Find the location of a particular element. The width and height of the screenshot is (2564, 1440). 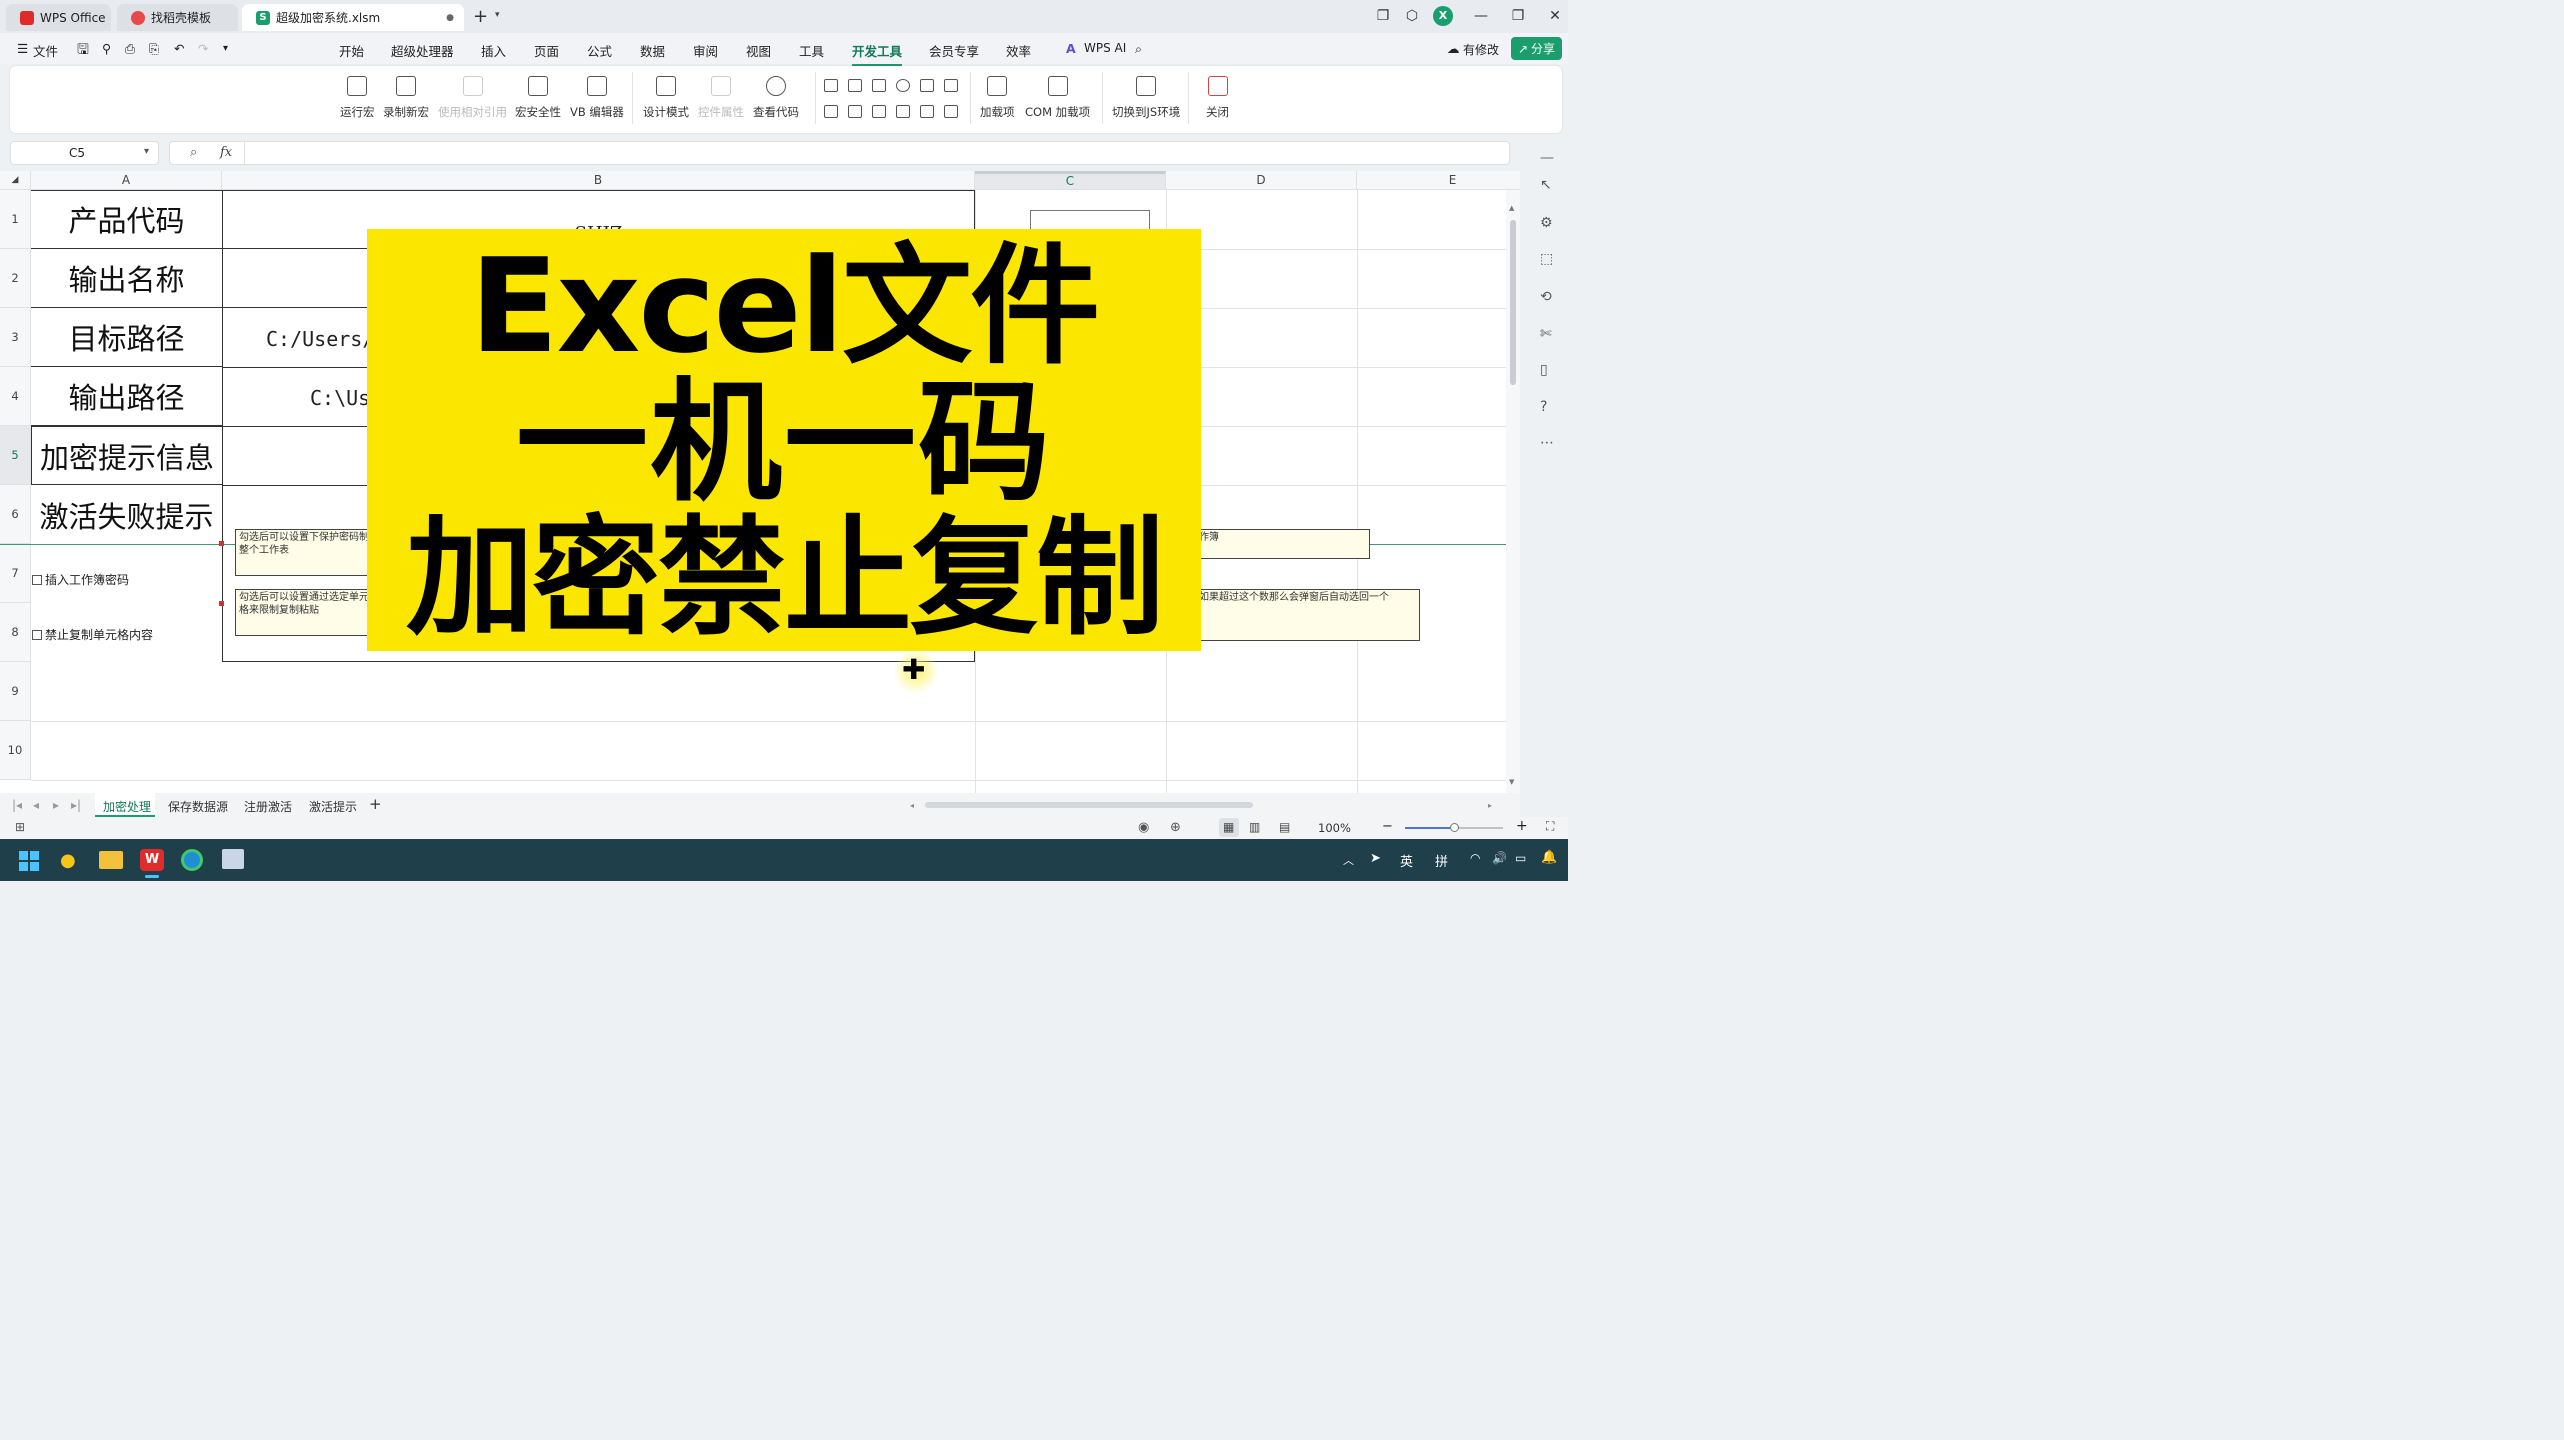

menu-tools: 工具 is located at coordinates (811, 50).